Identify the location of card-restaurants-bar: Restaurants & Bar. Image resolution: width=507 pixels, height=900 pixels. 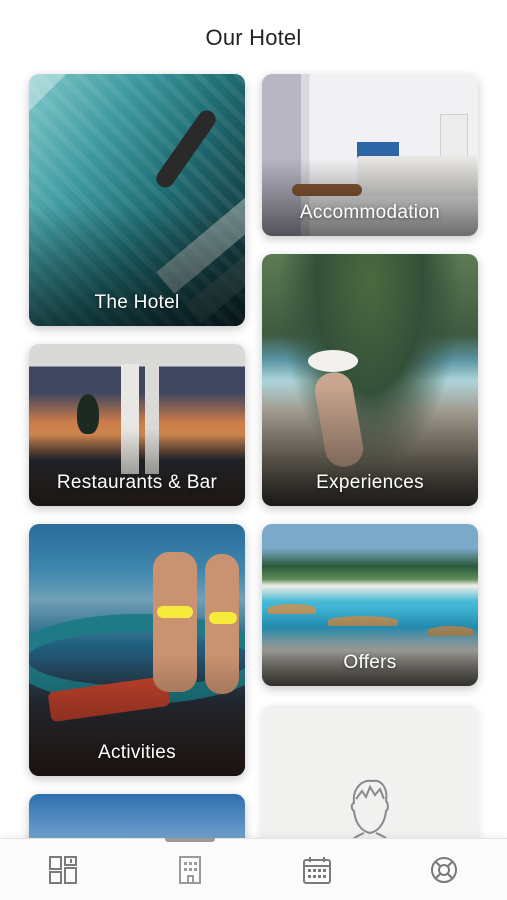
(137, 425).